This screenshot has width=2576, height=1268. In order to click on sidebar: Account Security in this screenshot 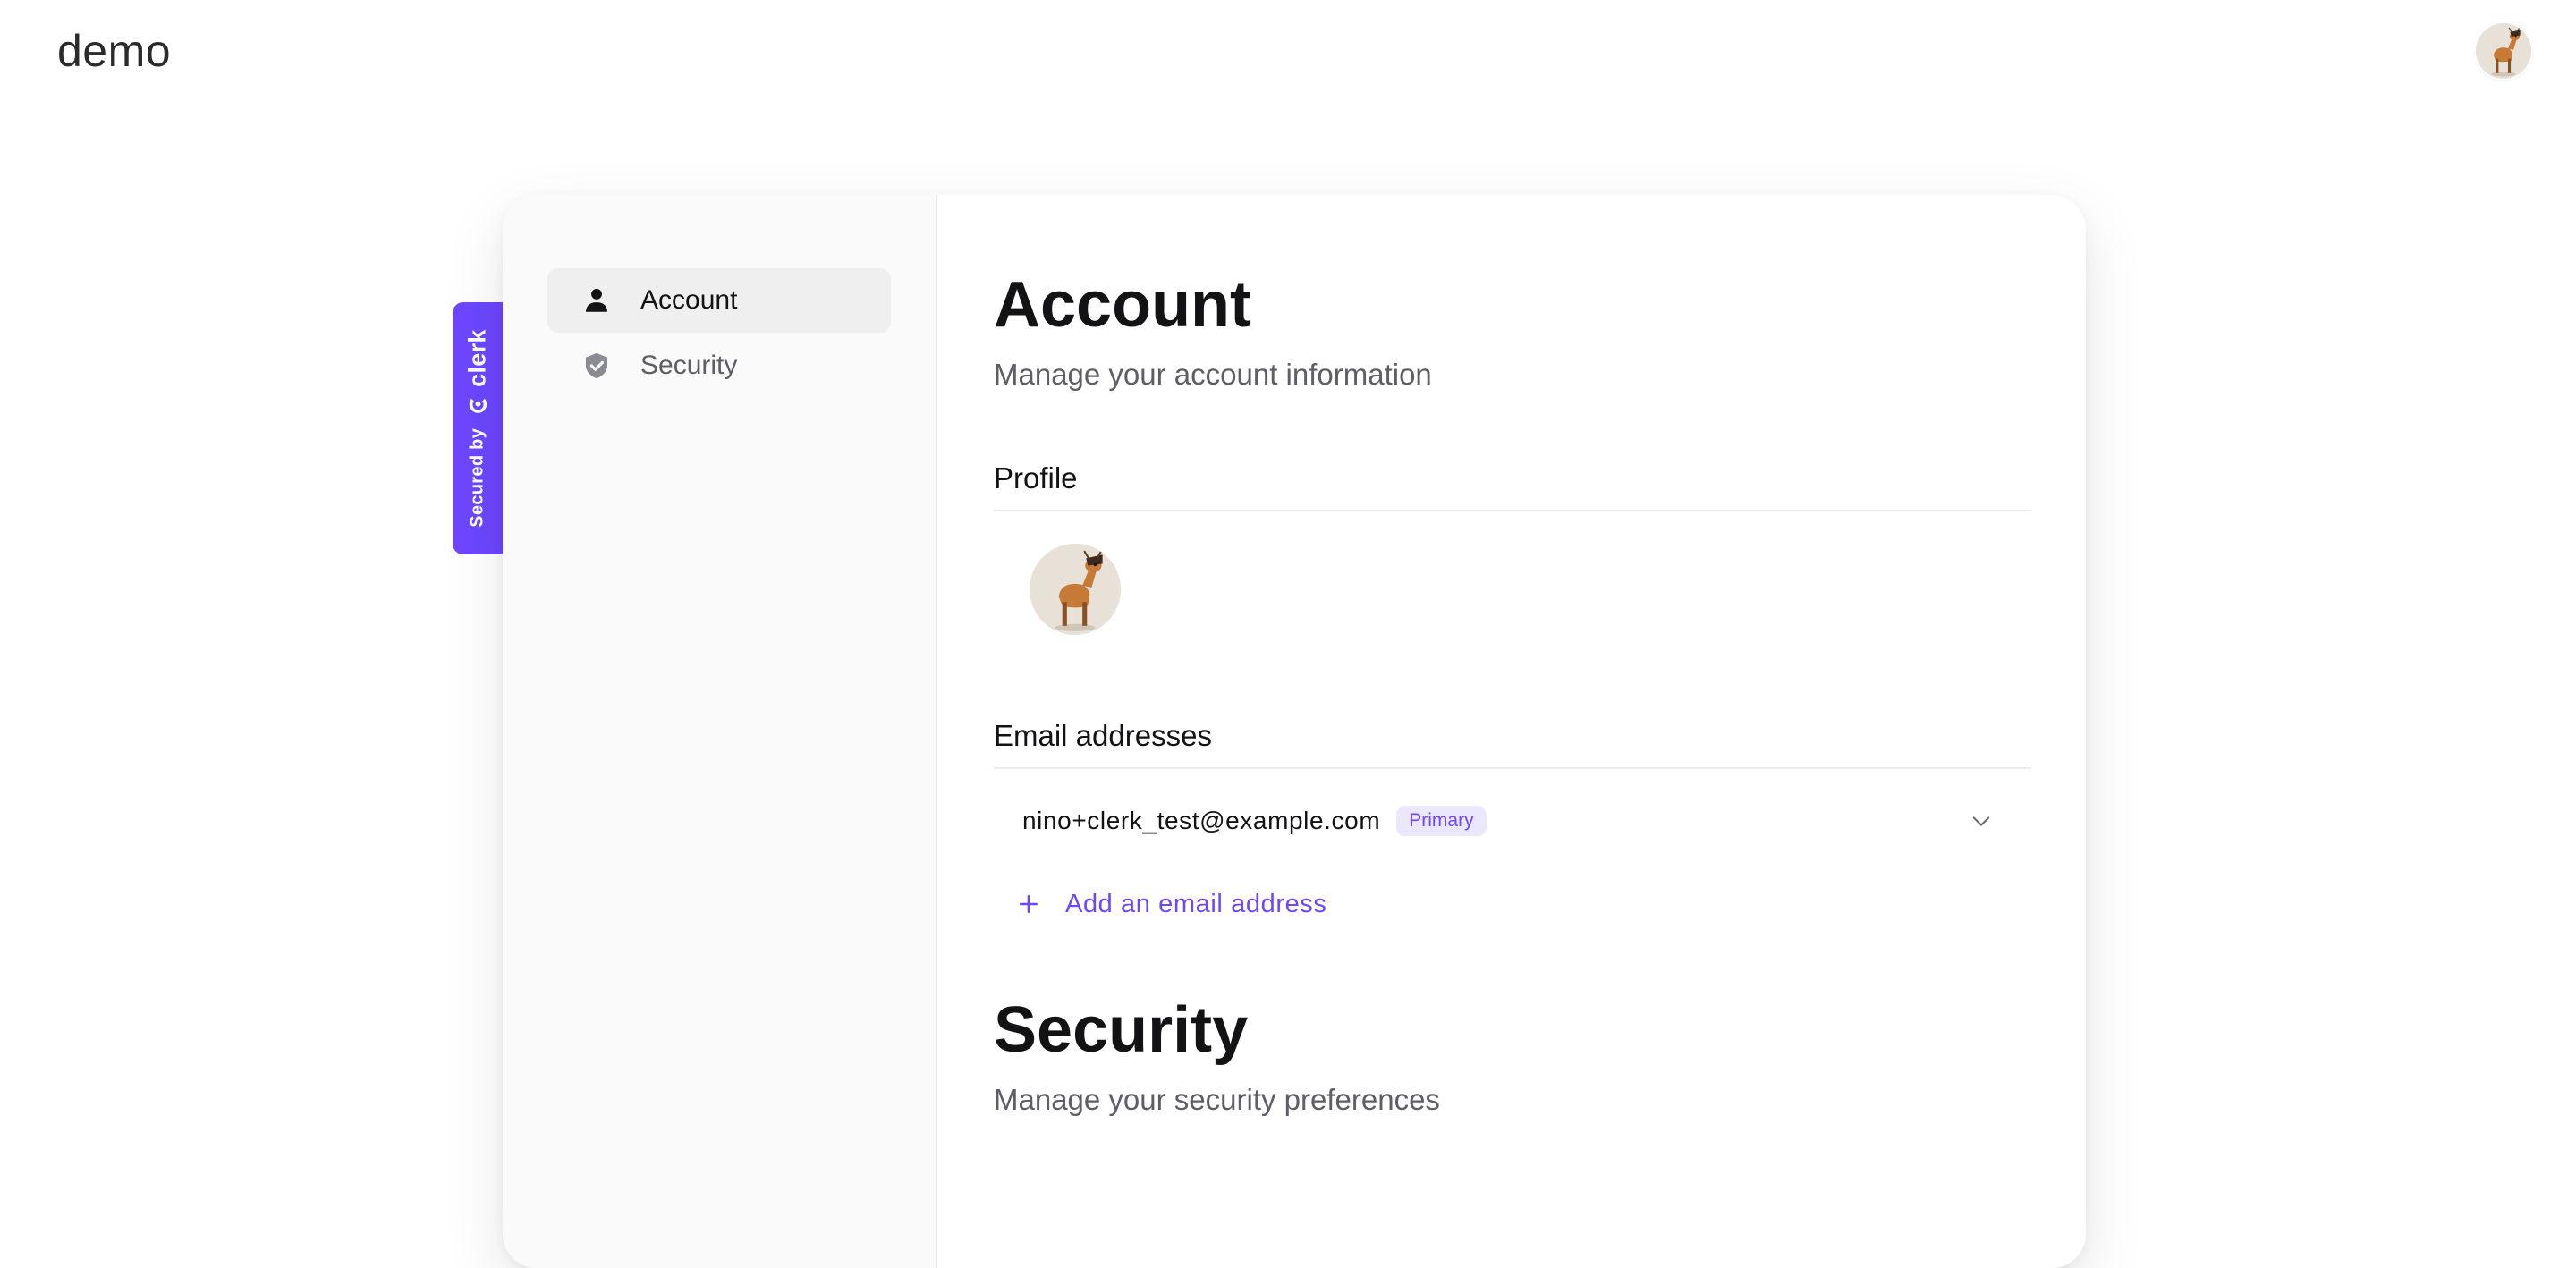, I will do `click(720, 731)`.